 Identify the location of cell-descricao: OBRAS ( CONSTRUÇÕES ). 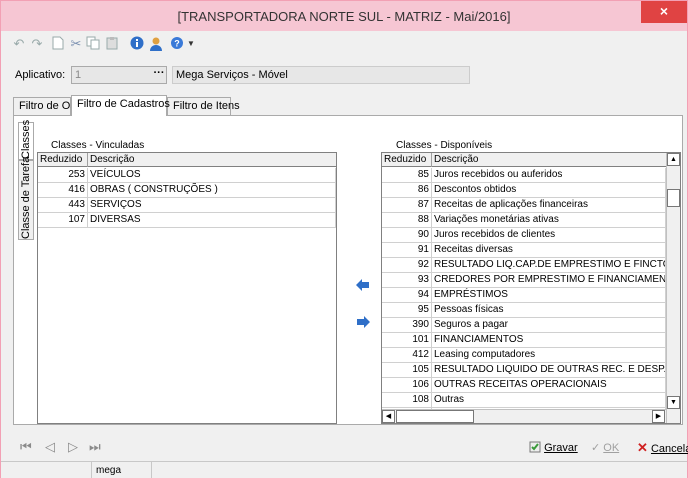
(212, 190).